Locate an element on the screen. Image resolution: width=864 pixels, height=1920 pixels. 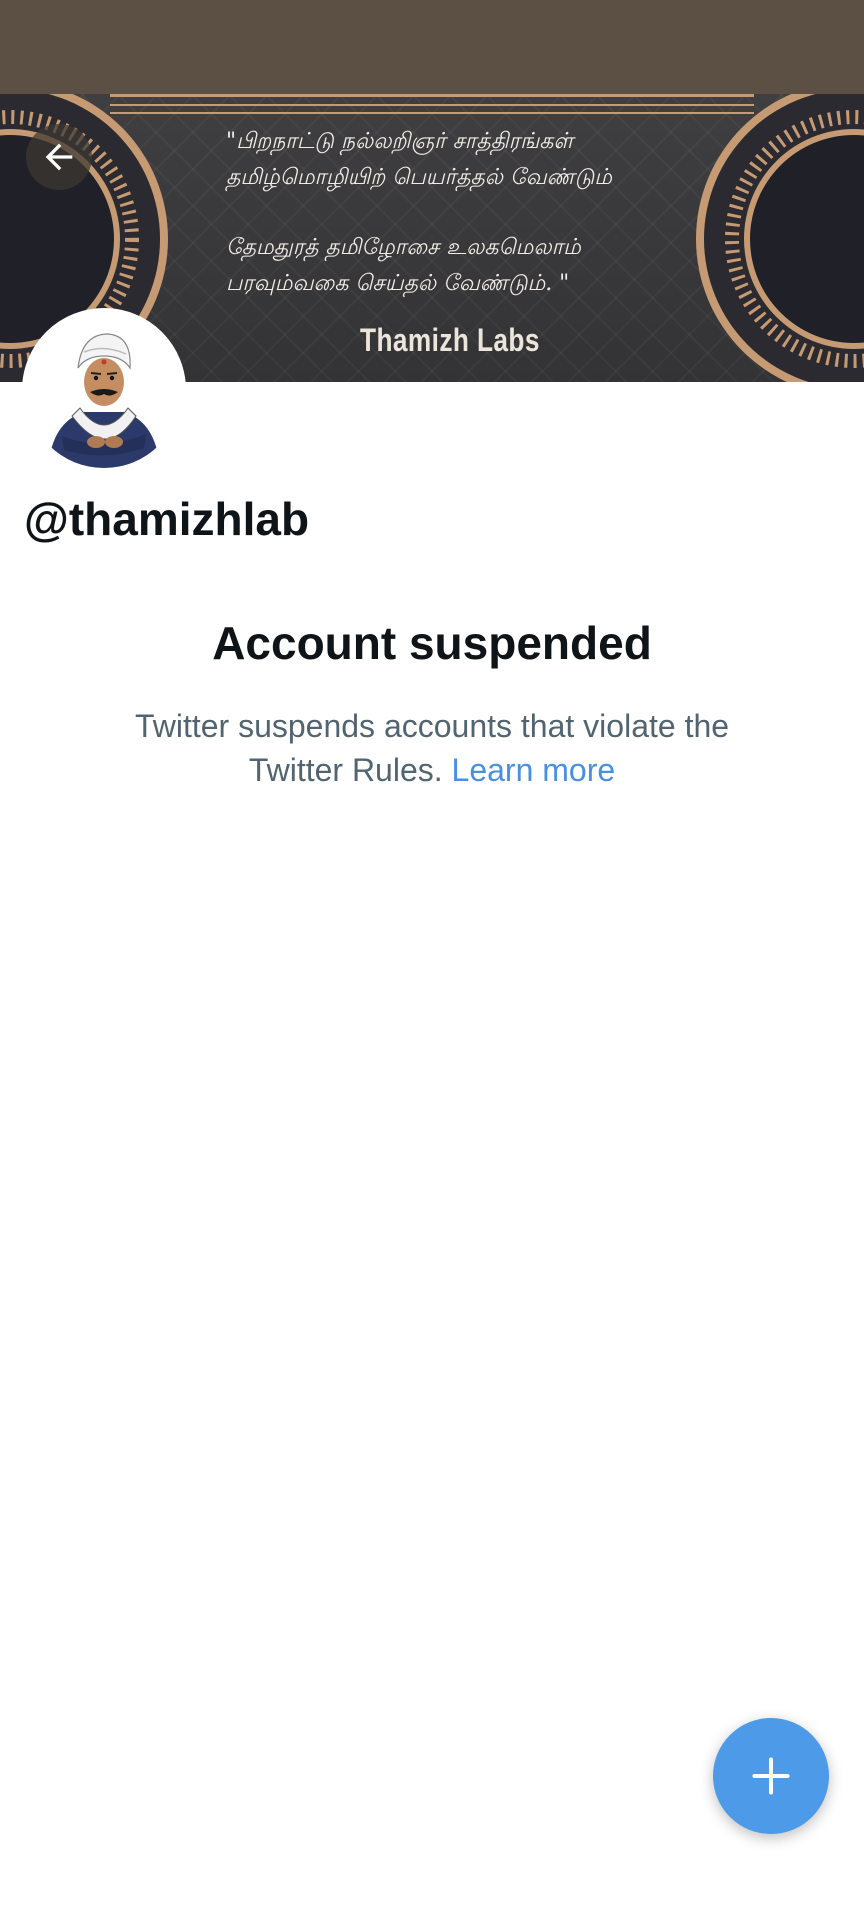
back-button is located at coordinates (59, 157).